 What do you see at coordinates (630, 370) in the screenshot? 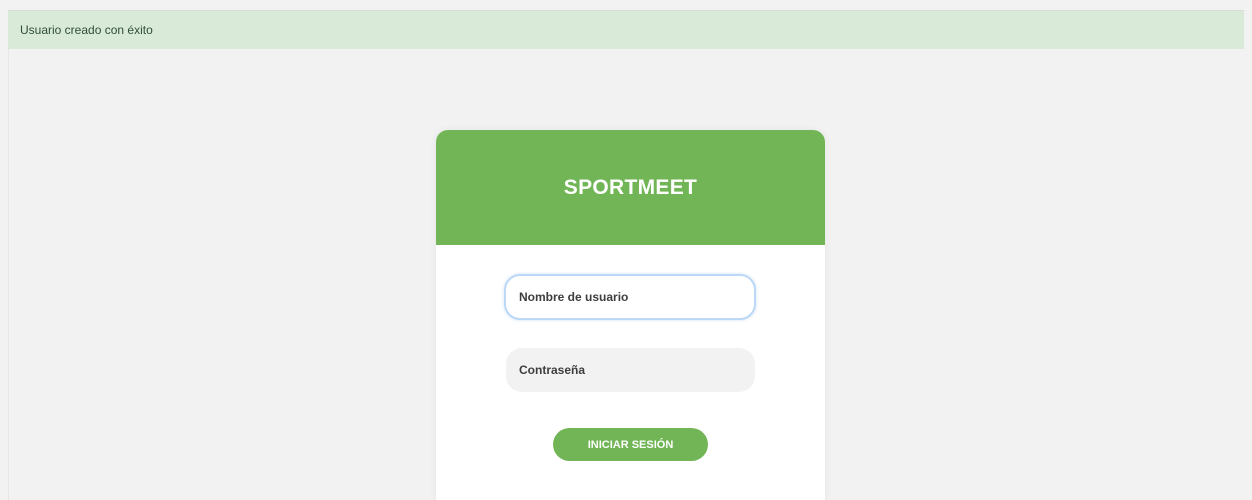
I see `password-input` at bounding box center [630, 370].